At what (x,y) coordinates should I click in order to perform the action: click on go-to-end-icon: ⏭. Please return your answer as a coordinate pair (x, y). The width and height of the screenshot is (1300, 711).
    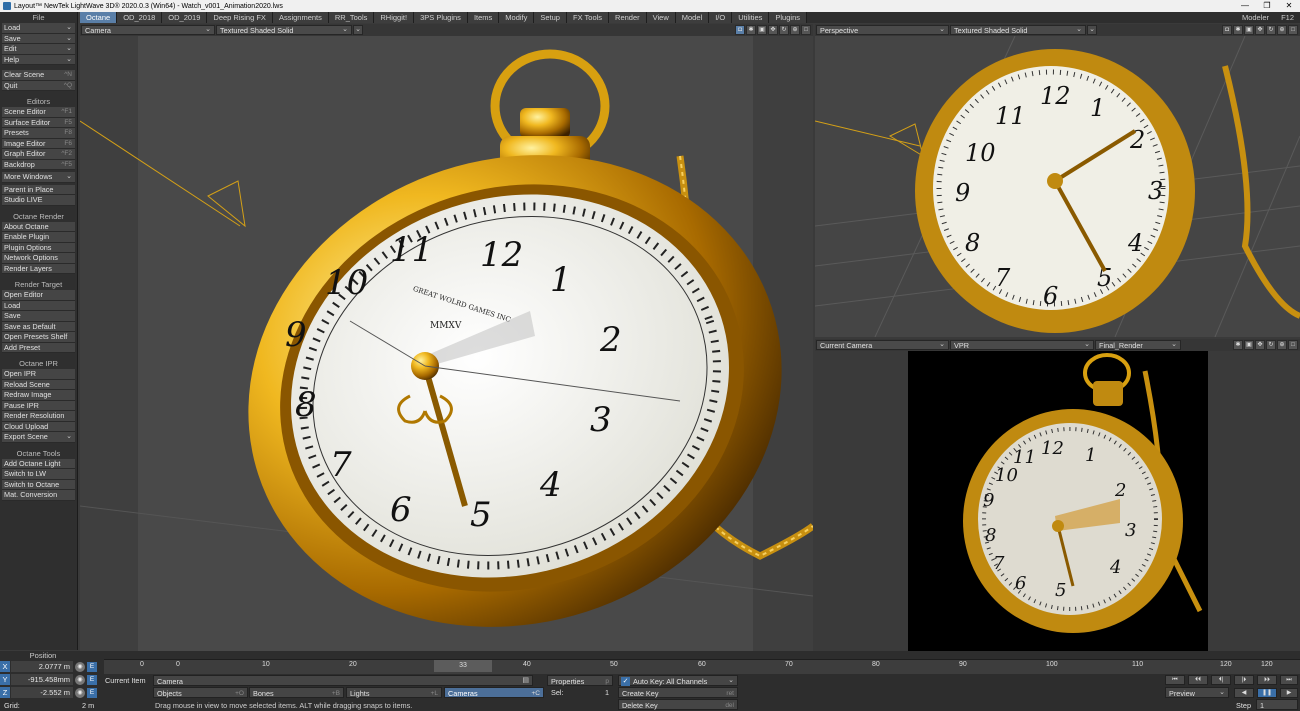
    Looking at the image, I should click on (1289, 680).